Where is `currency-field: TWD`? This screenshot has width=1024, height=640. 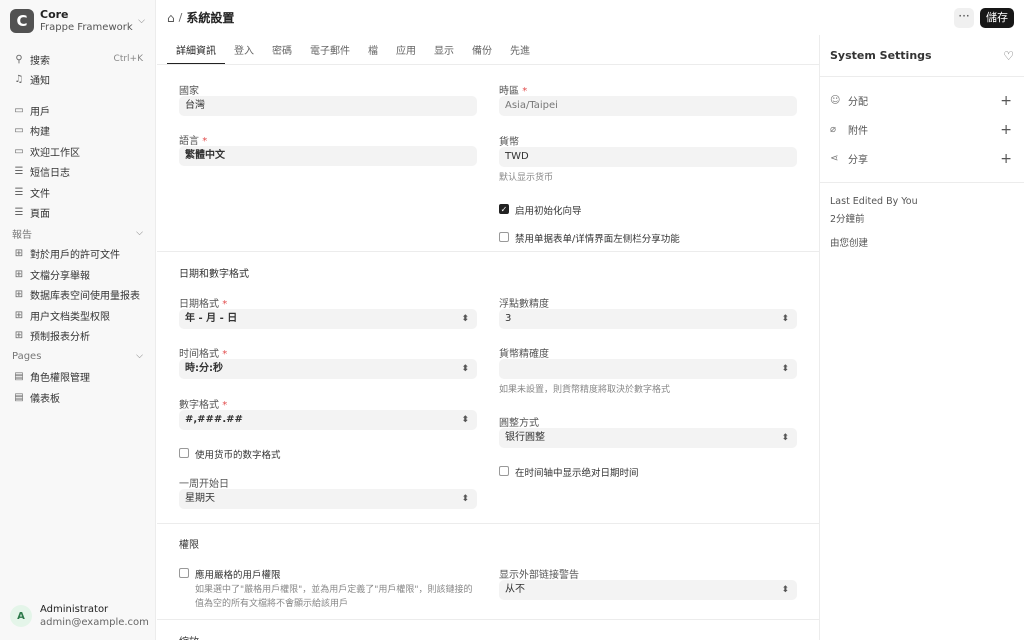 currency-field: TWD is located at coordinates (648, 157).